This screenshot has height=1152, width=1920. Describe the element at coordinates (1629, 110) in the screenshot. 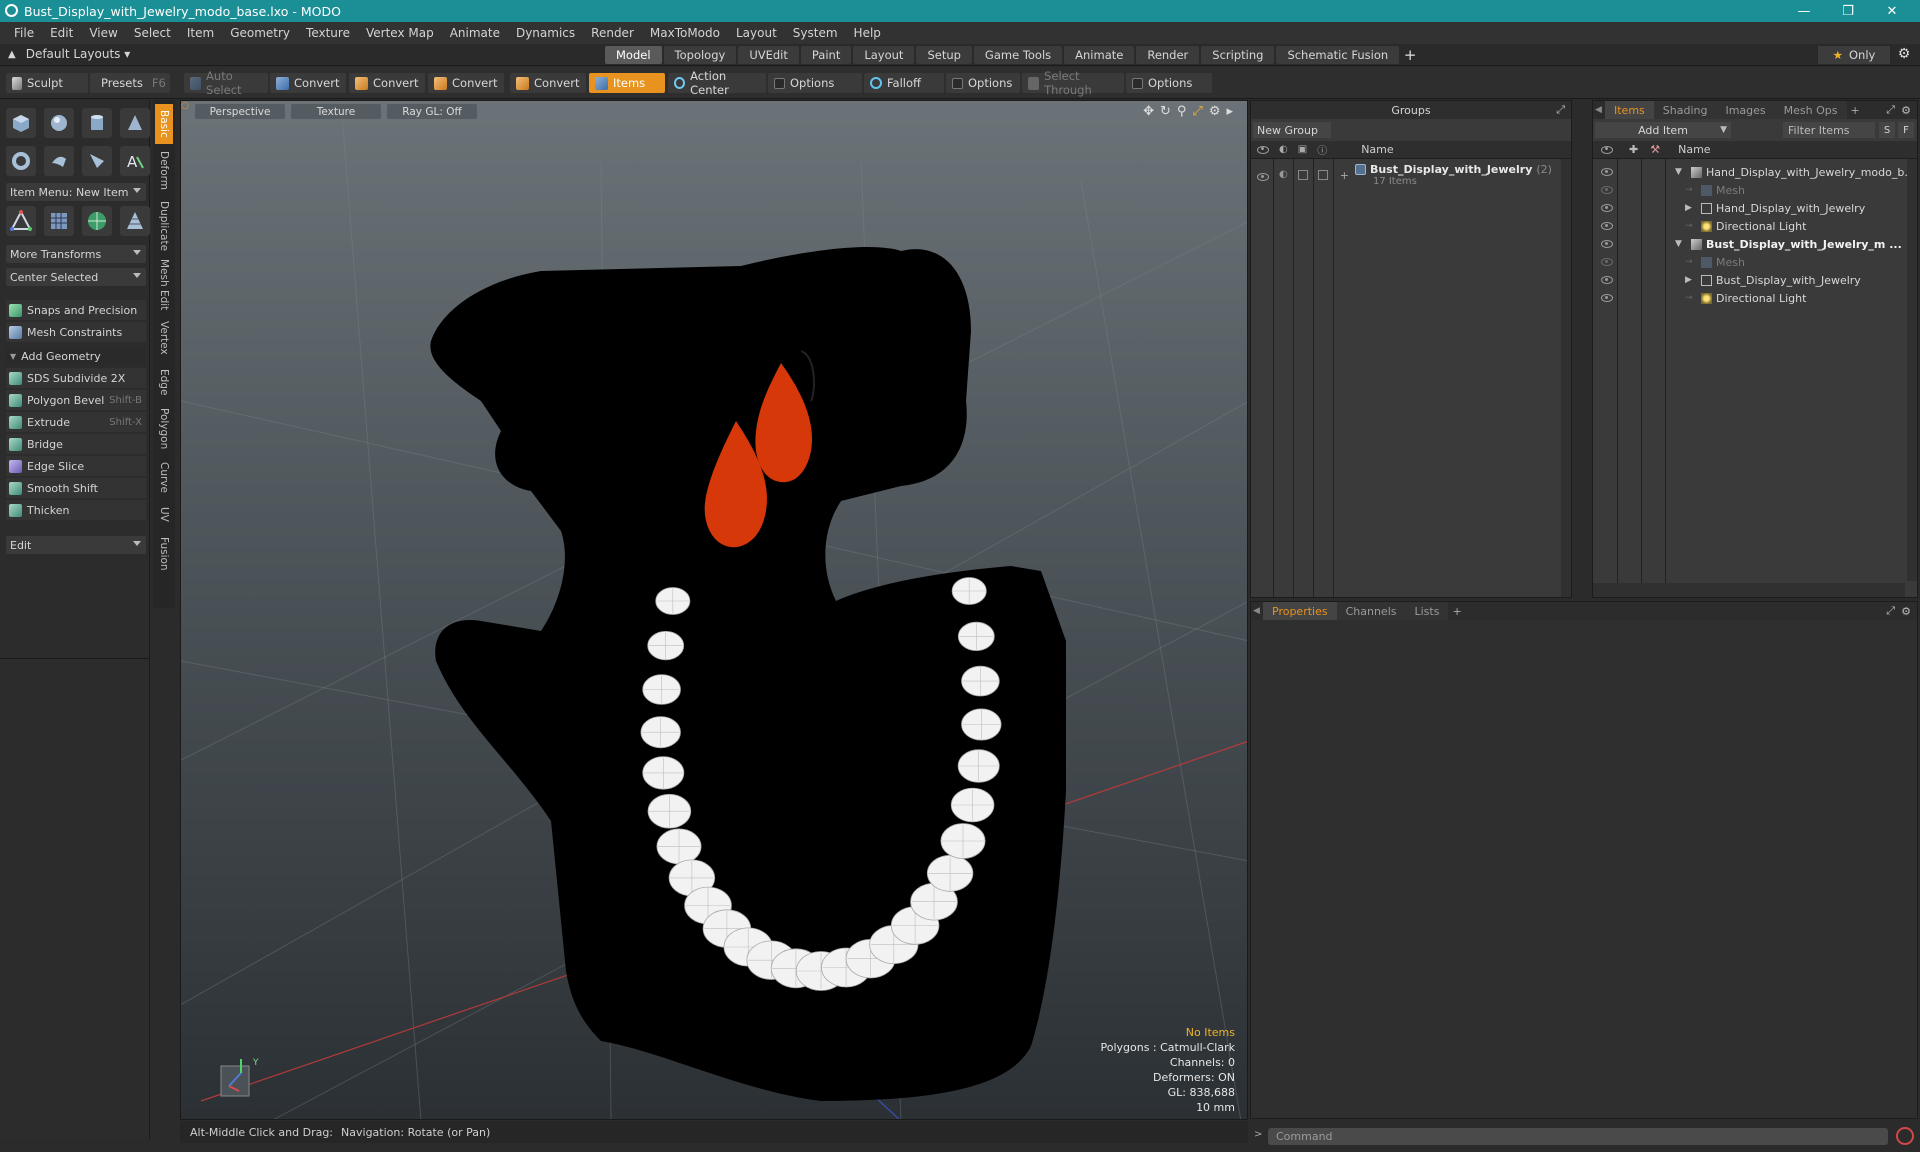

I see `items-tab: Items` at that location.